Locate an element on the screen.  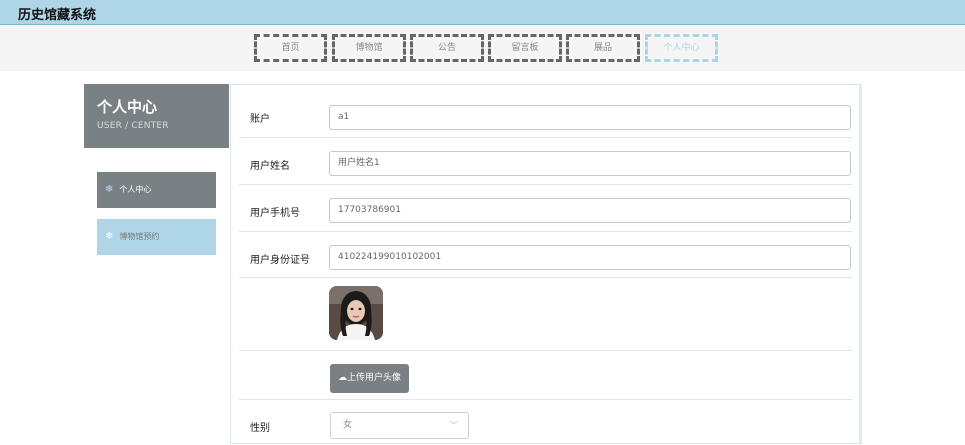
form-row-gender: 性别 女 ﹀ is located at coordinates (545, 422).